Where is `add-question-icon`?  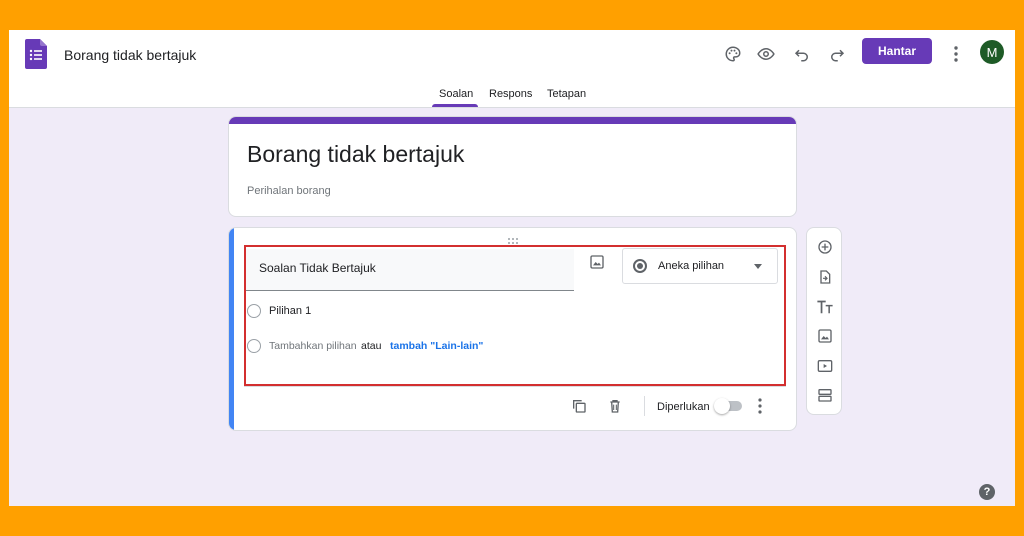
add-question-icon is located at coordinates (825, 247).